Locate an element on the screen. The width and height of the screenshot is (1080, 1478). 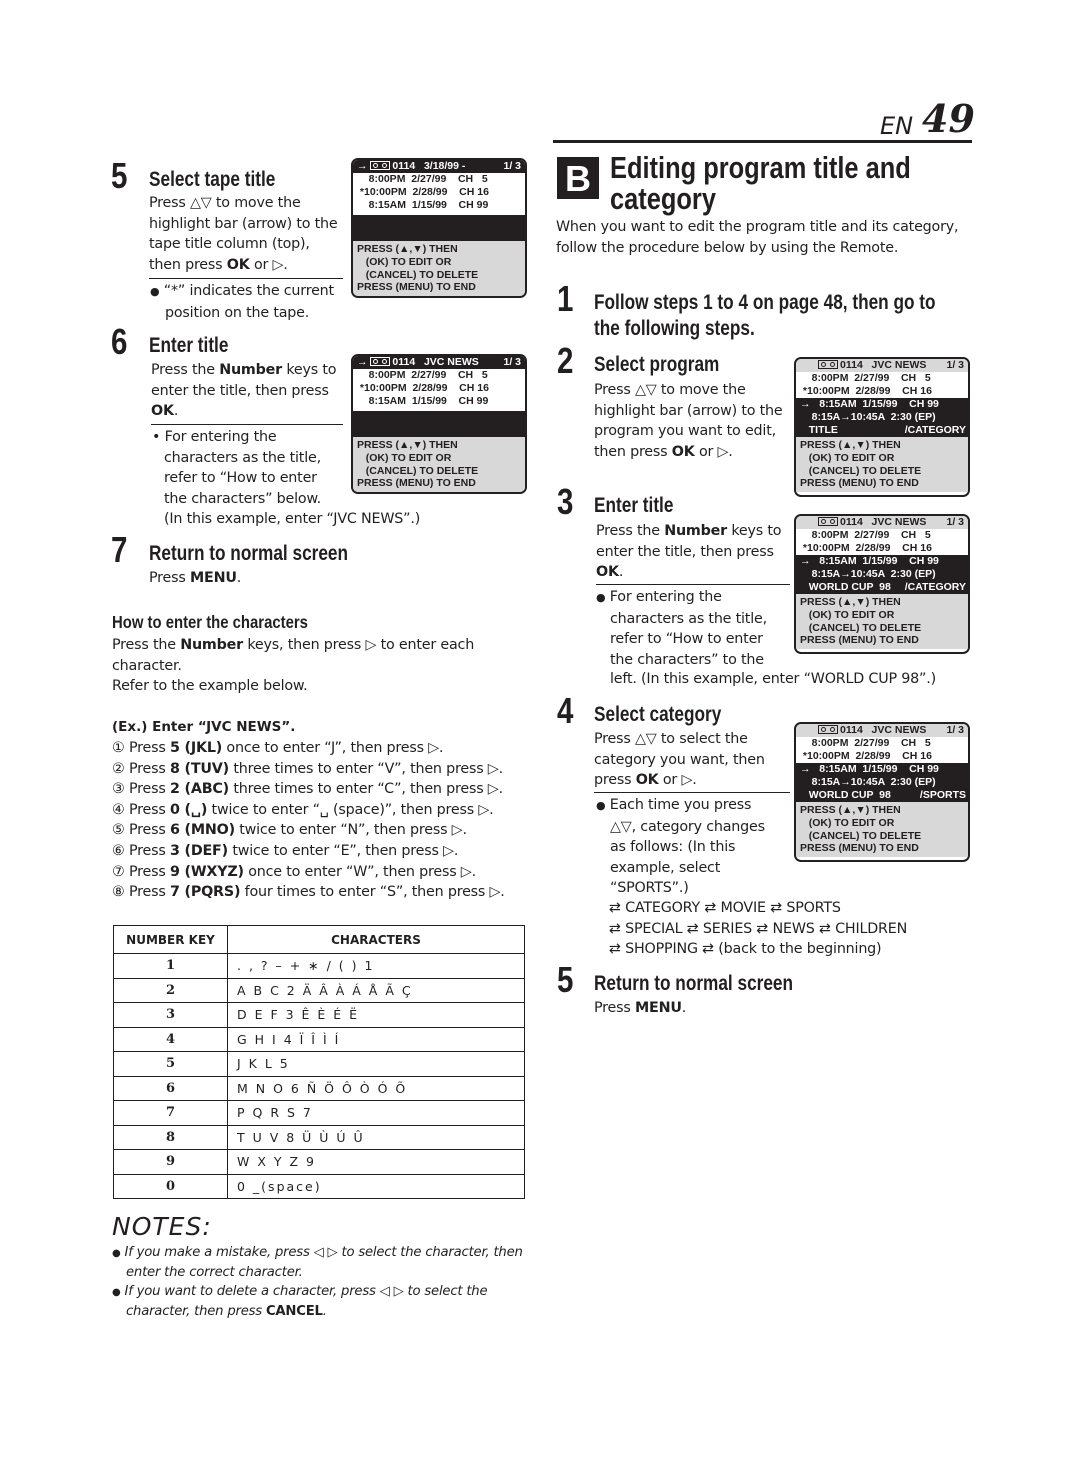
chars-cell: . , ? – + ∗ / ( ) 1 is located at coordinates (376, 966).